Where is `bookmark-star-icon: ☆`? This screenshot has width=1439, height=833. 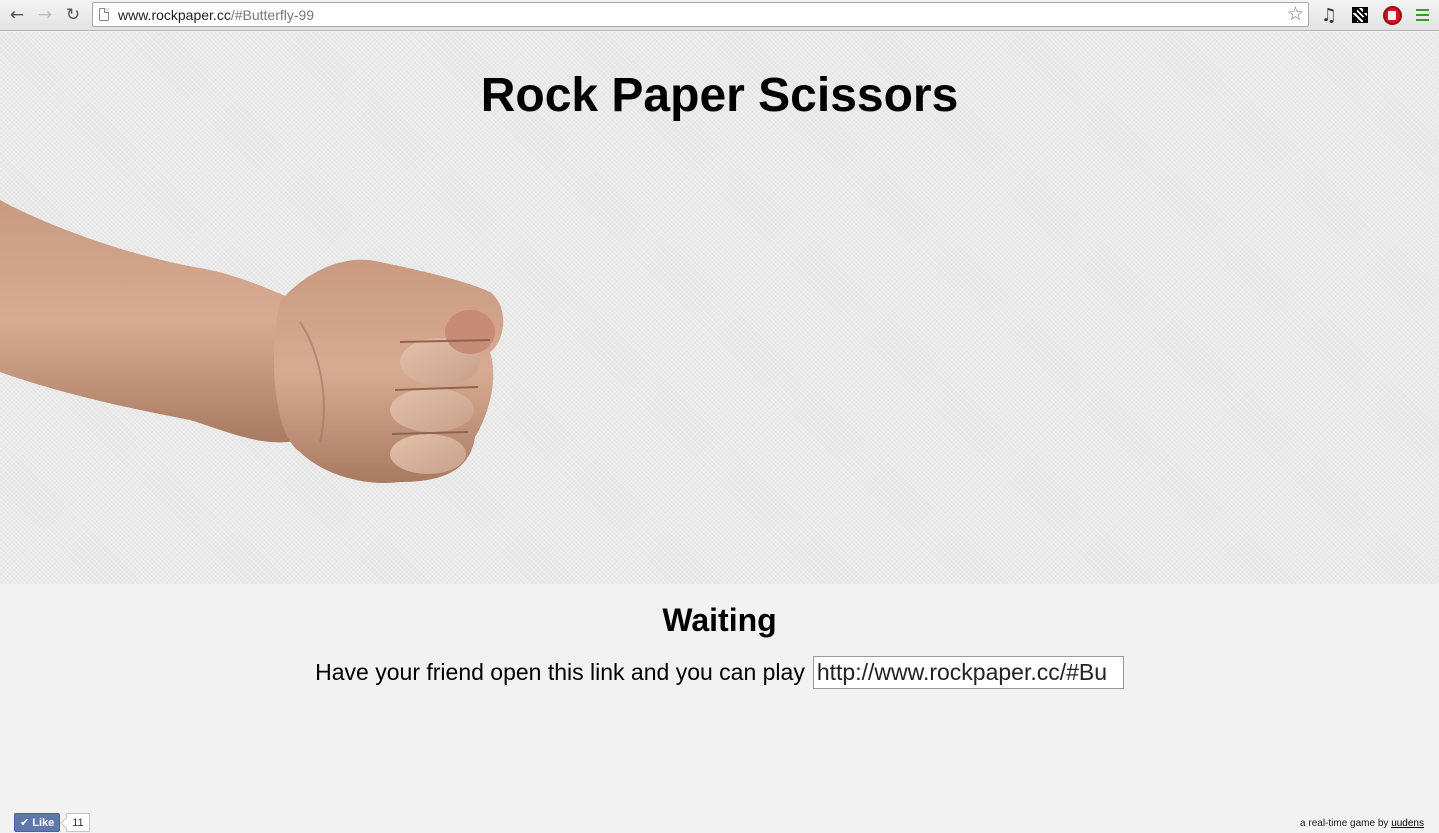
bookmark-star-icon: ☆ is located at coordinates (1295, 14).